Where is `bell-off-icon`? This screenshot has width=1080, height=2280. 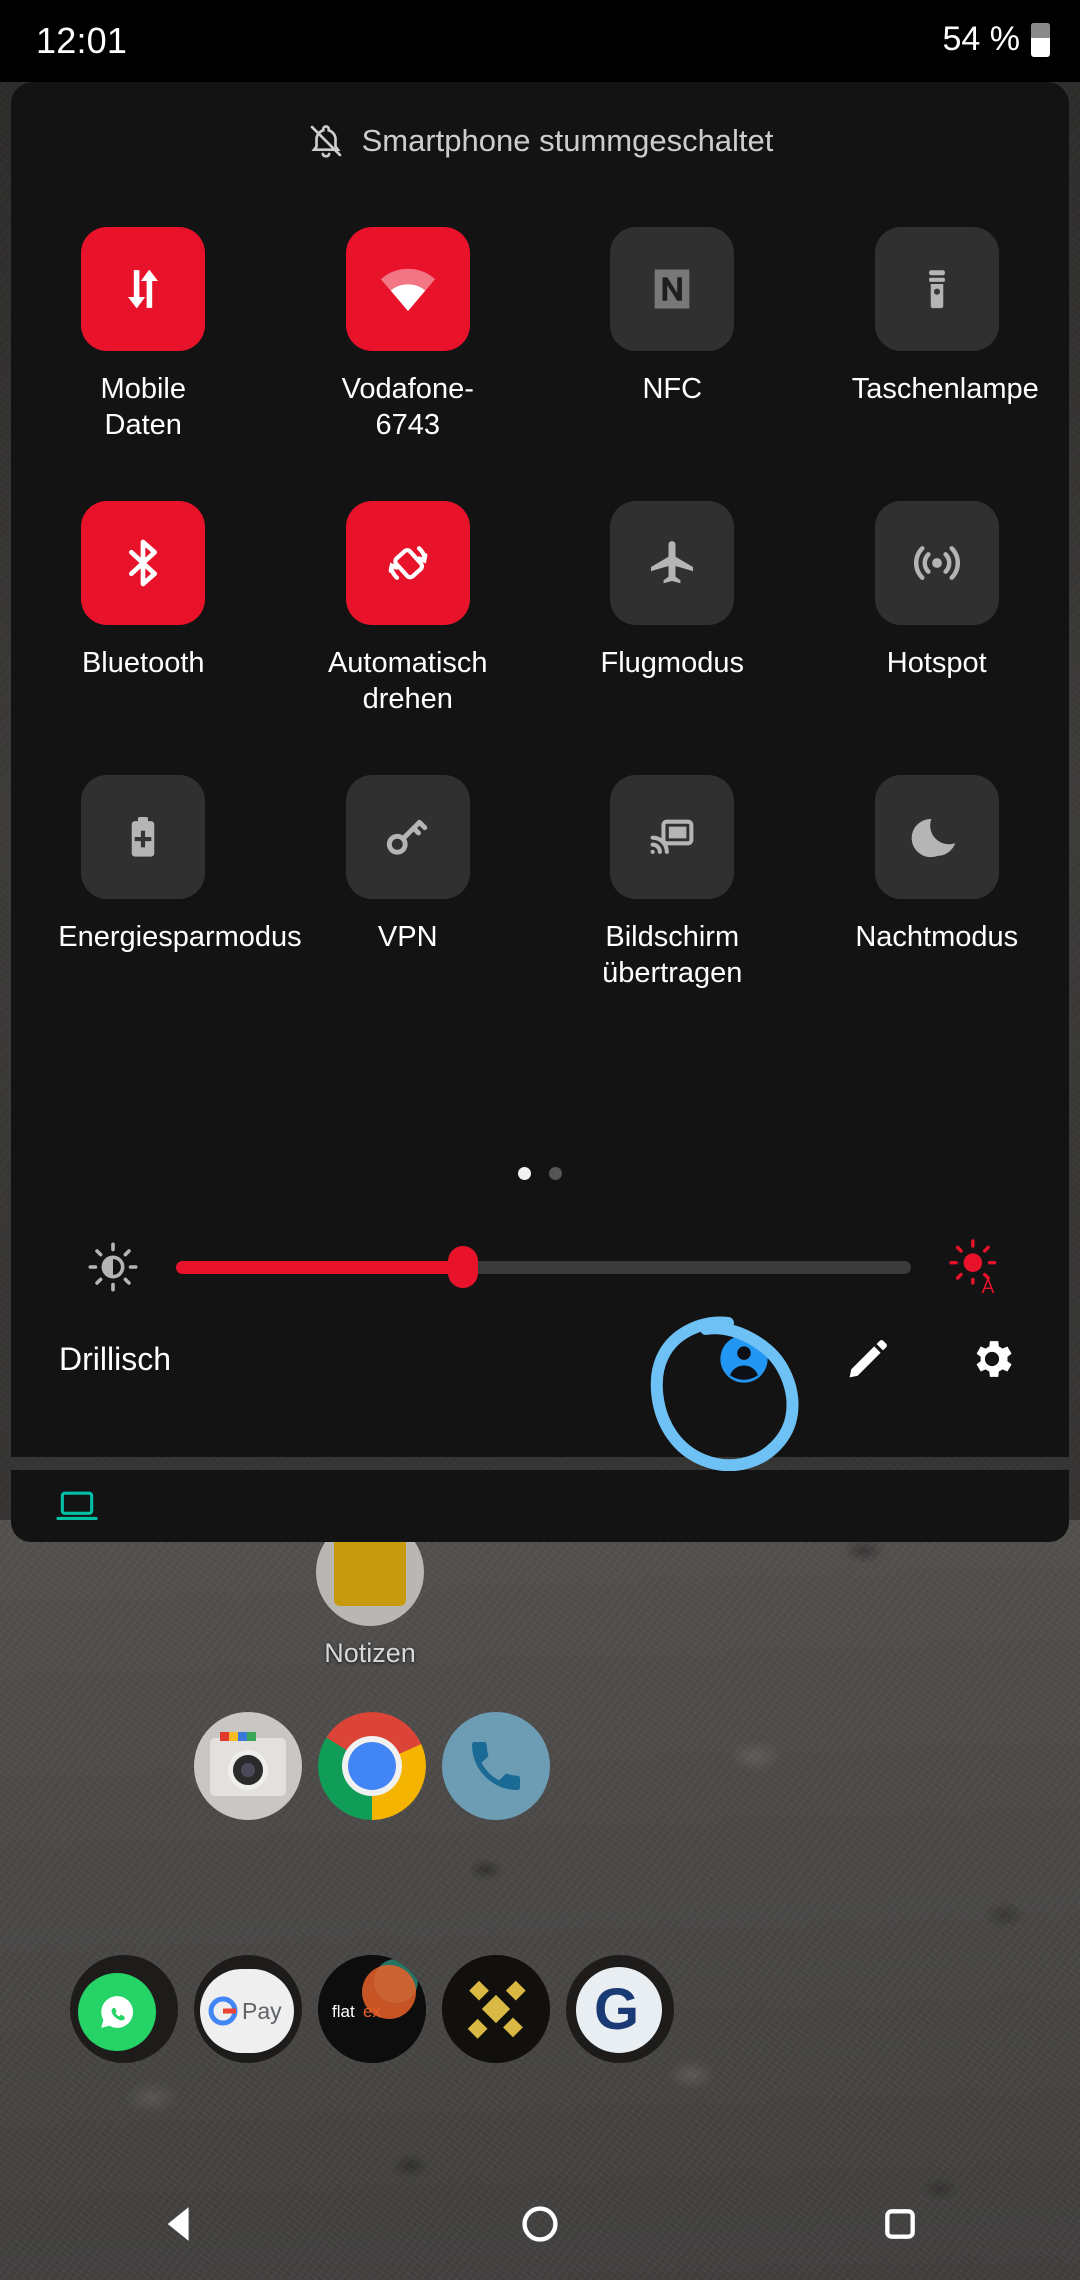 bell-off-icon is located at coordinates (325, 141).